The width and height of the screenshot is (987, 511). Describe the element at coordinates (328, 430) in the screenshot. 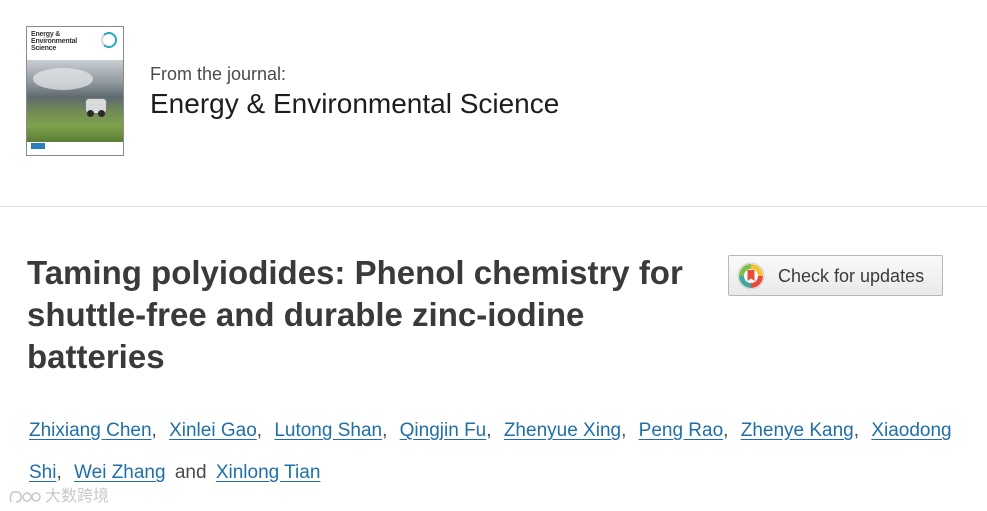

I see `author-link: Lutong Shan` at that location.